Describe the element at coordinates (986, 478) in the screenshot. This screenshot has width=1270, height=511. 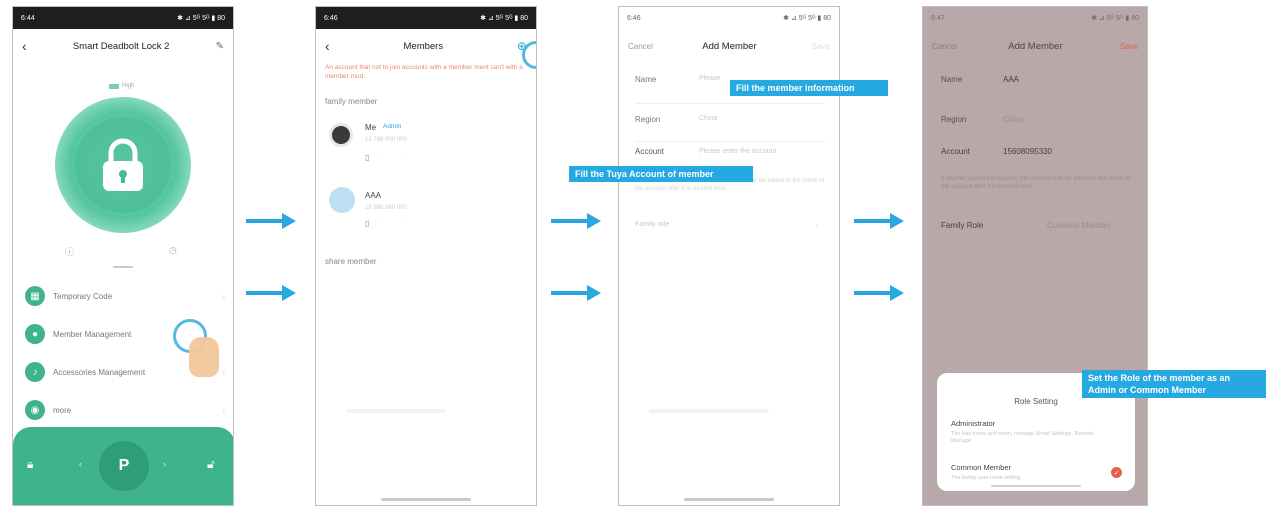
I see `role-desc: The family user room setting` at that location.